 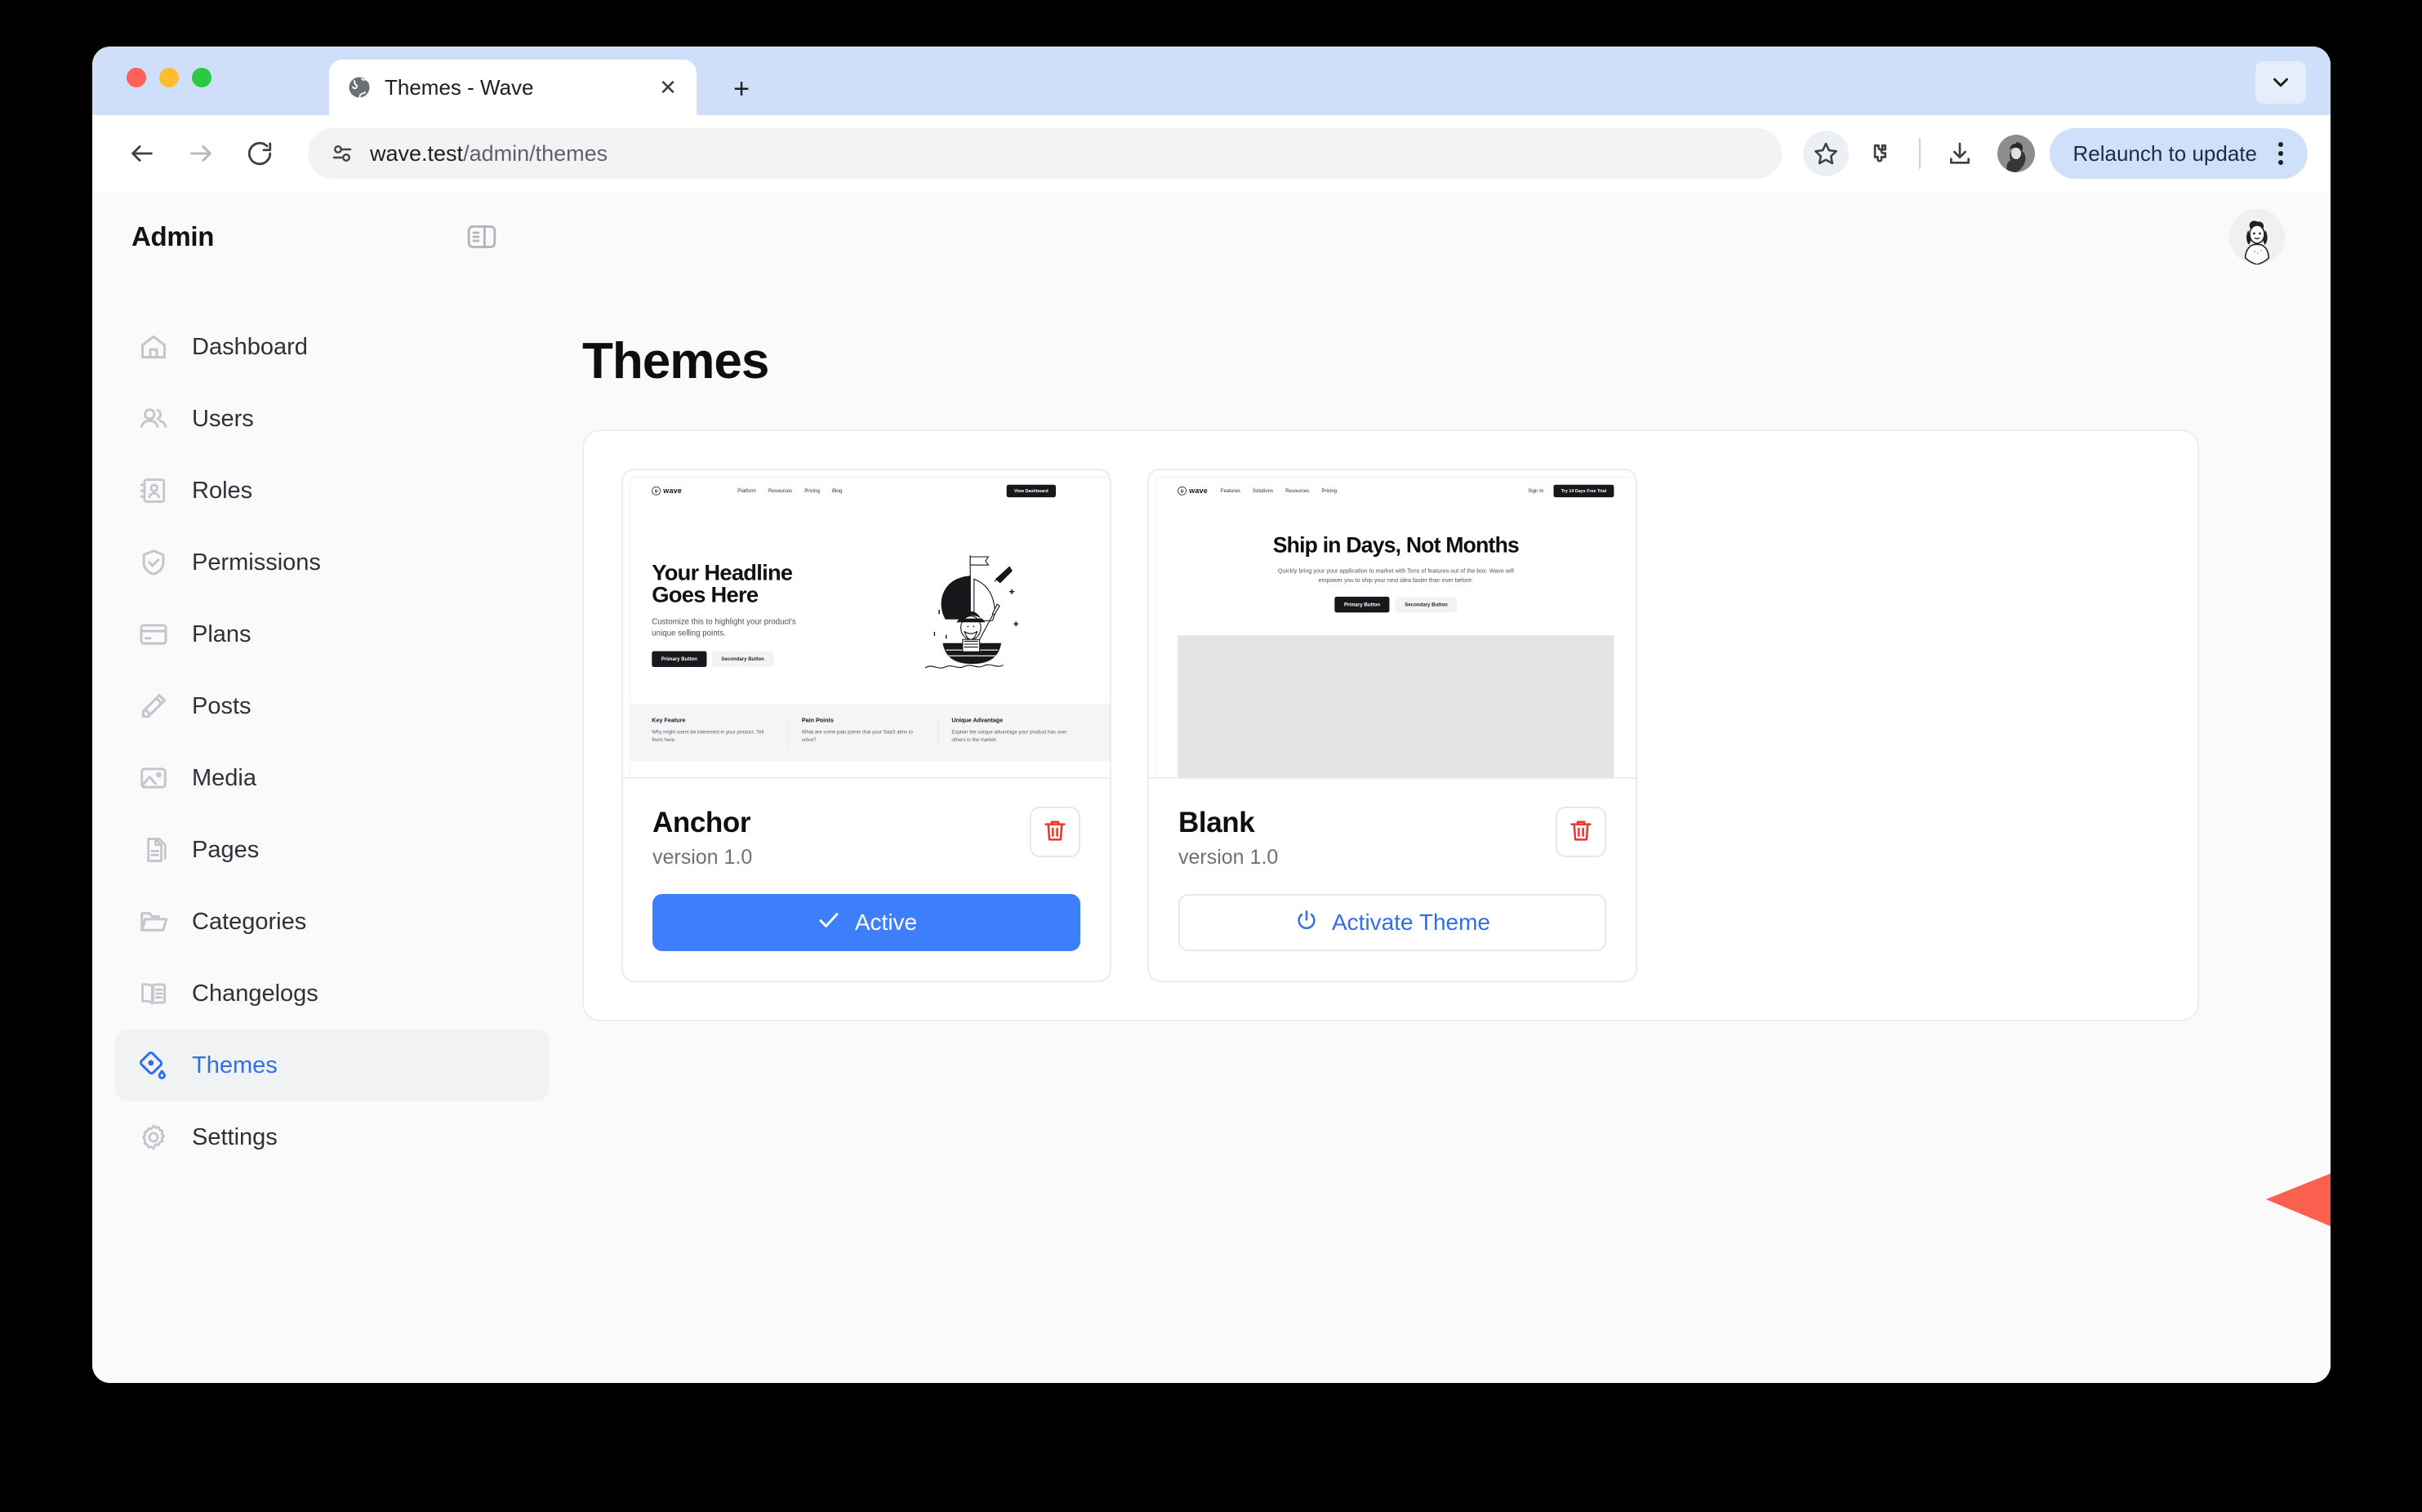 I want to click on theme-version: version 1.0, so click(x=1228, y=858).